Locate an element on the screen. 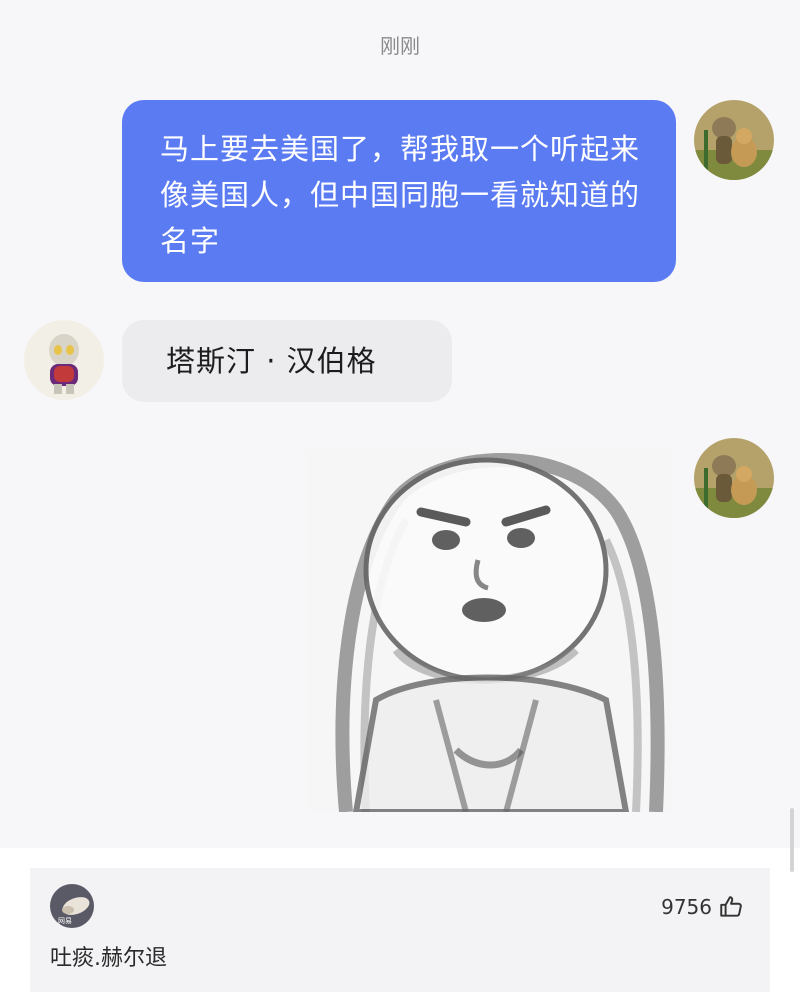 This screenshot has width=800, height=992. message-timestamp: 刚刚 is located at coordinates (400, 46).